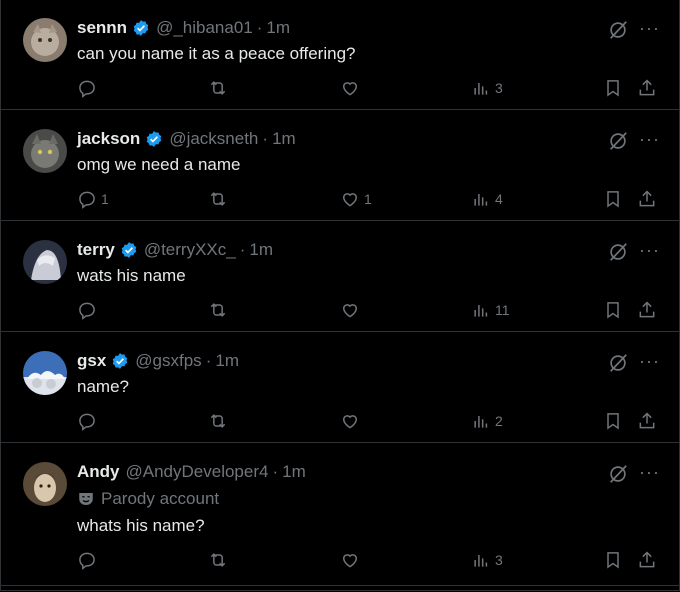  I want to click on post-text: omg we need a name, so click(159, 164).